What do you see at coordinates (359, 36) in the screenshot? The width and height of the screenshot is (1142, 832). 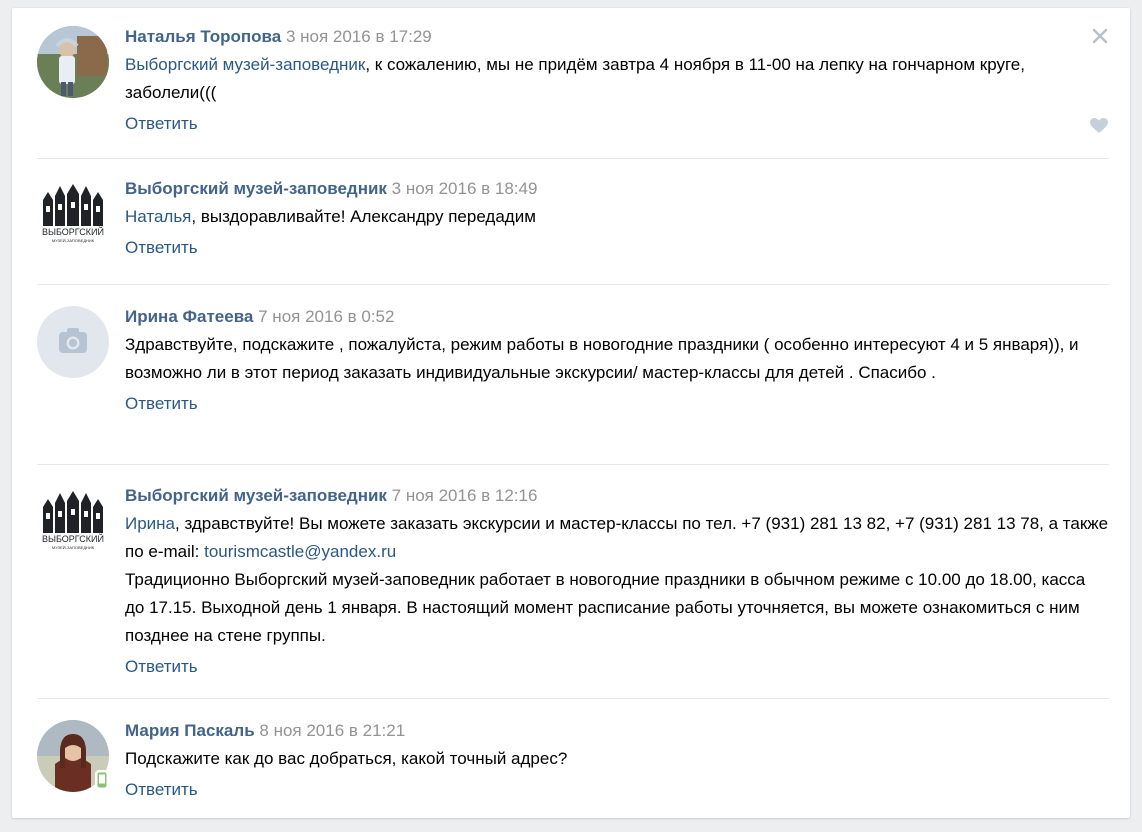 I see `comment-date: 3 ноя 2016 в 17:29` at bounding box center [359, 36].